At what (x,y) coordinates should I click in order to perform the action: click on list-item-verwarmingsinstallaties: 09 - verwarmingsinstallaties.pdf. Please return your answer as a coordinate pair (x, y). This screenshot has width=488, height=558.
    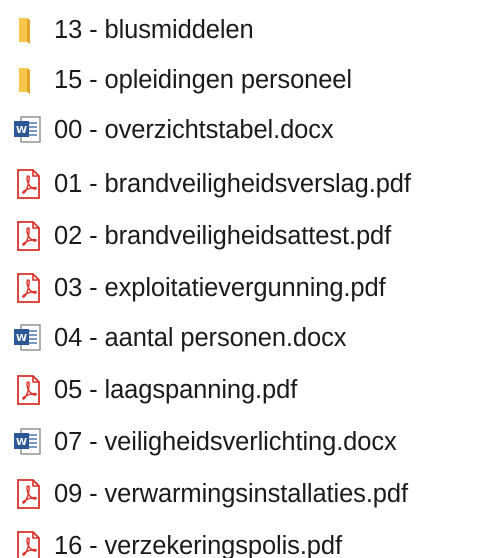
    Looking at the image, I should click on (208, 494).